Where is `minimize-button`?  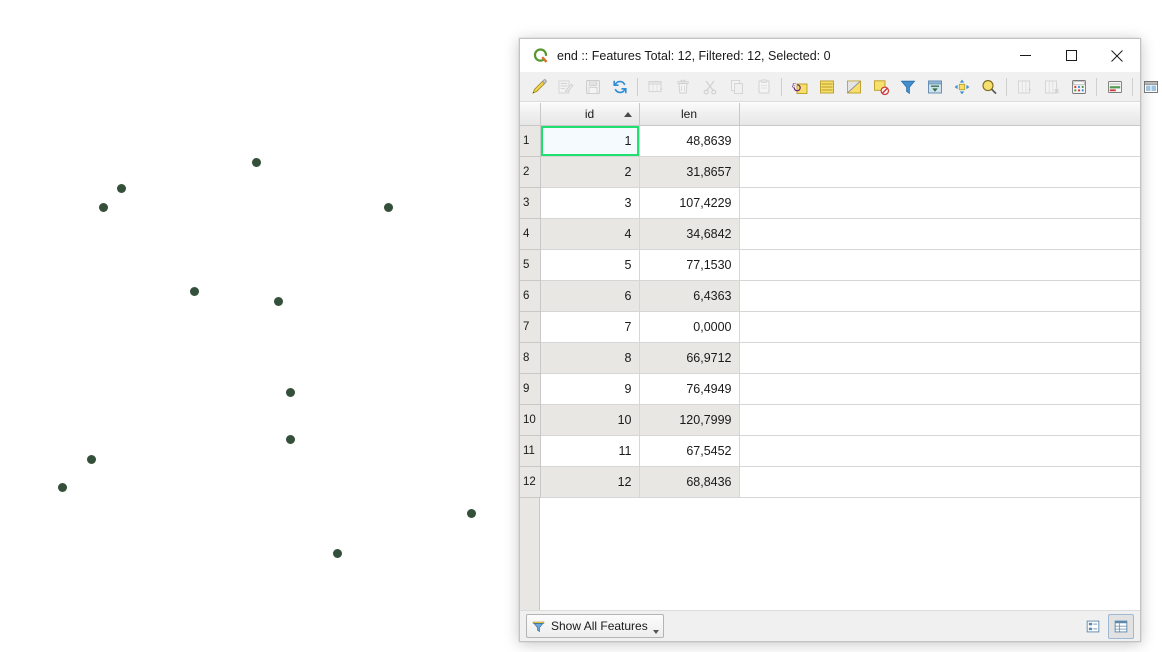
minimize-button is located at coordinates (1025, 55).